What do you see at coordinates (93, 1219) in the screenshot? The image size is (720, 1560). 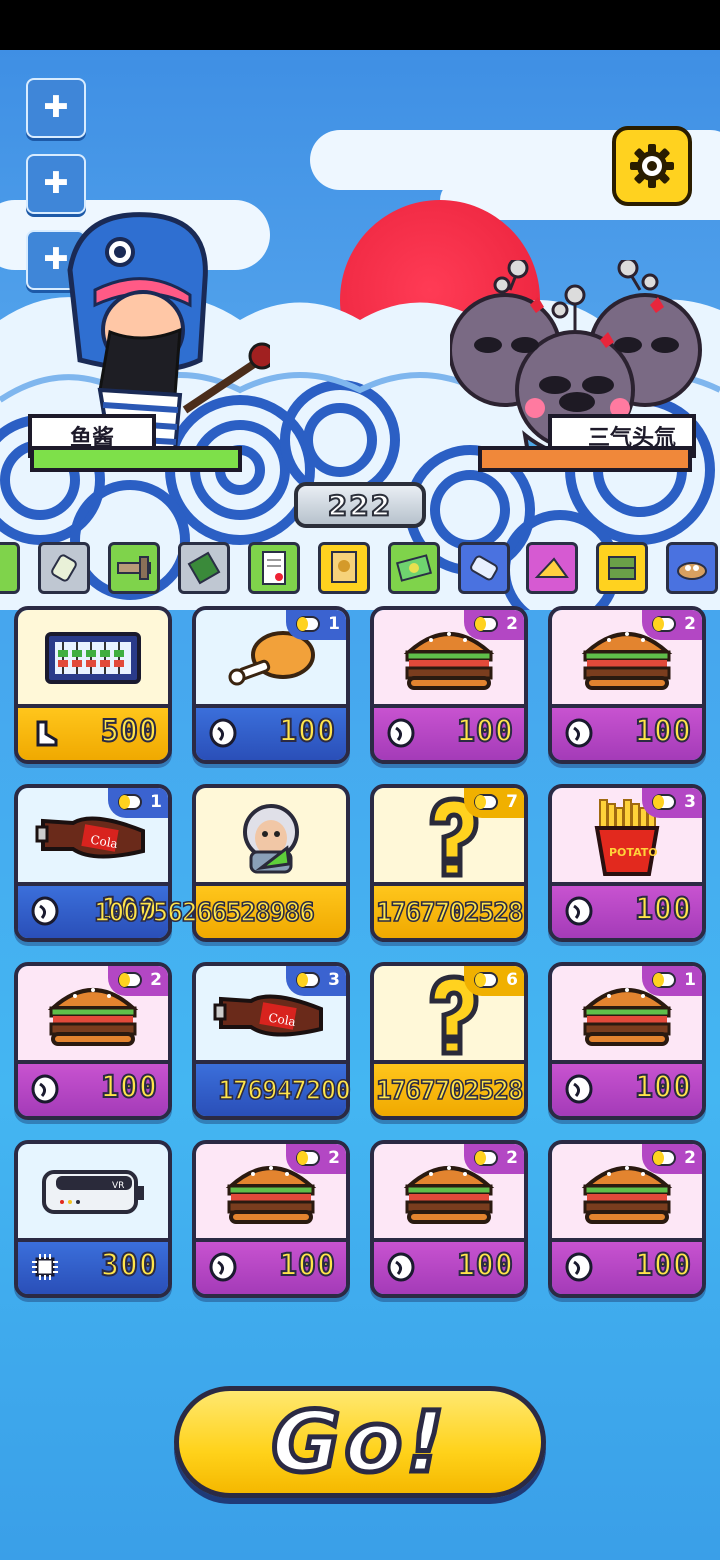 I see `shop-card: VR 300` at bounding box center [93, 1219].